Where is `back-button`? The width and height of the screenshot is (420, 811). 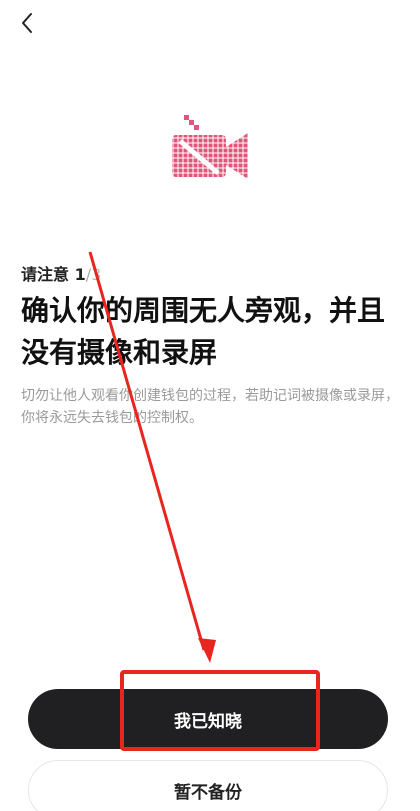 back-button is located at coordinates (27, 23).